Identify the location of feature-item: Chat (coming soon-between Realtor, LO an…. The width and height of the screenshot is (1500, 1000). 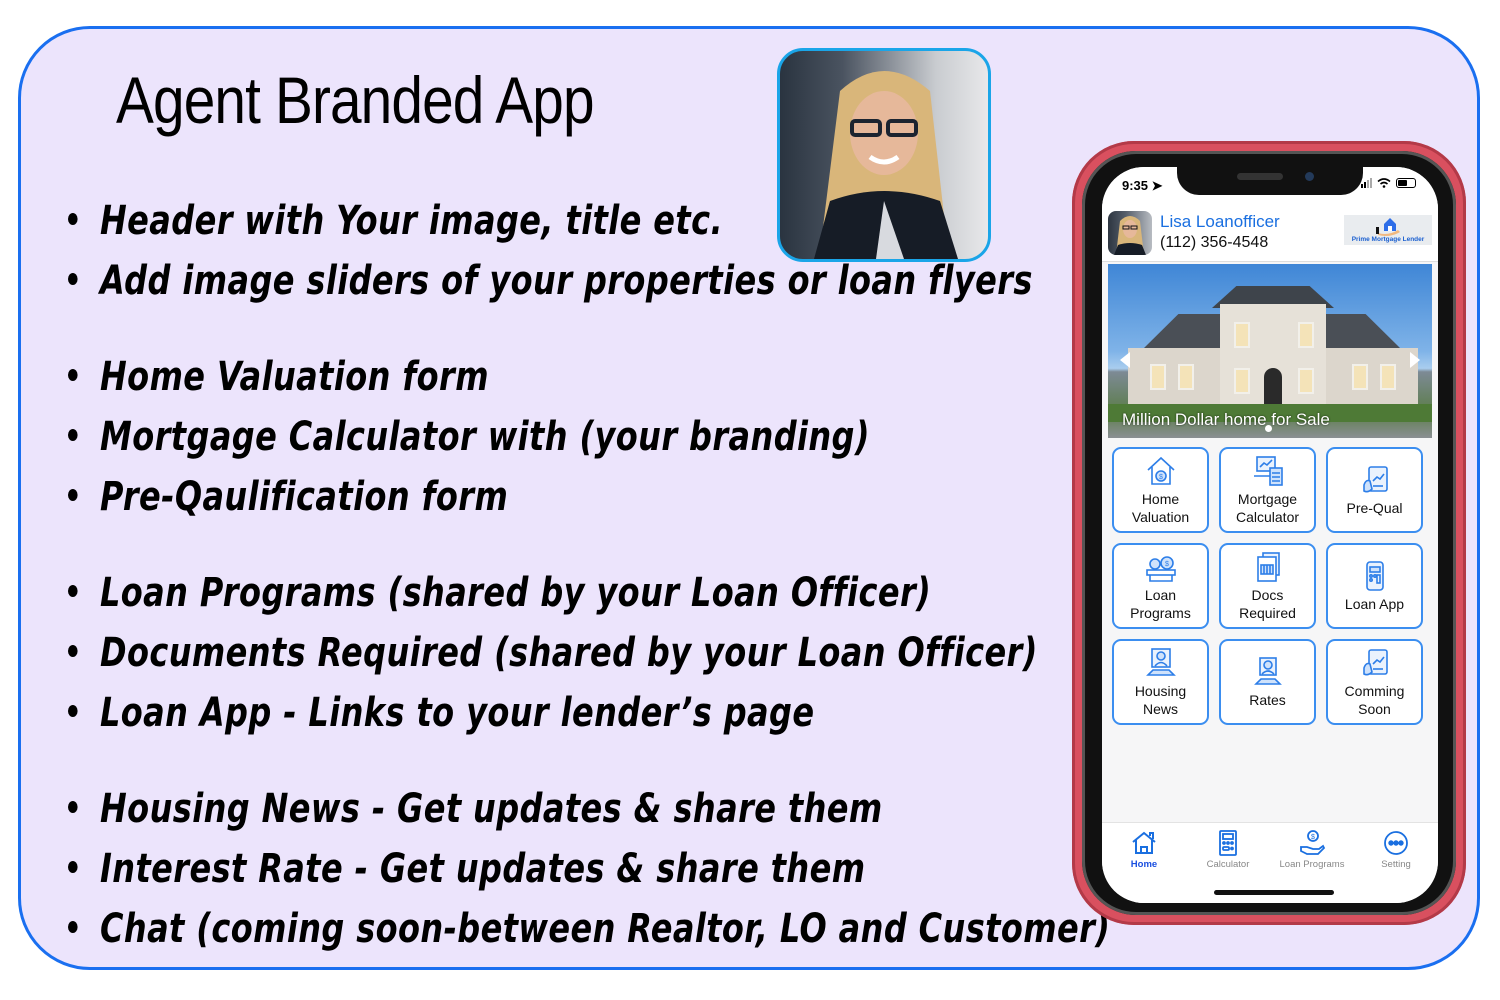
(589, 929).